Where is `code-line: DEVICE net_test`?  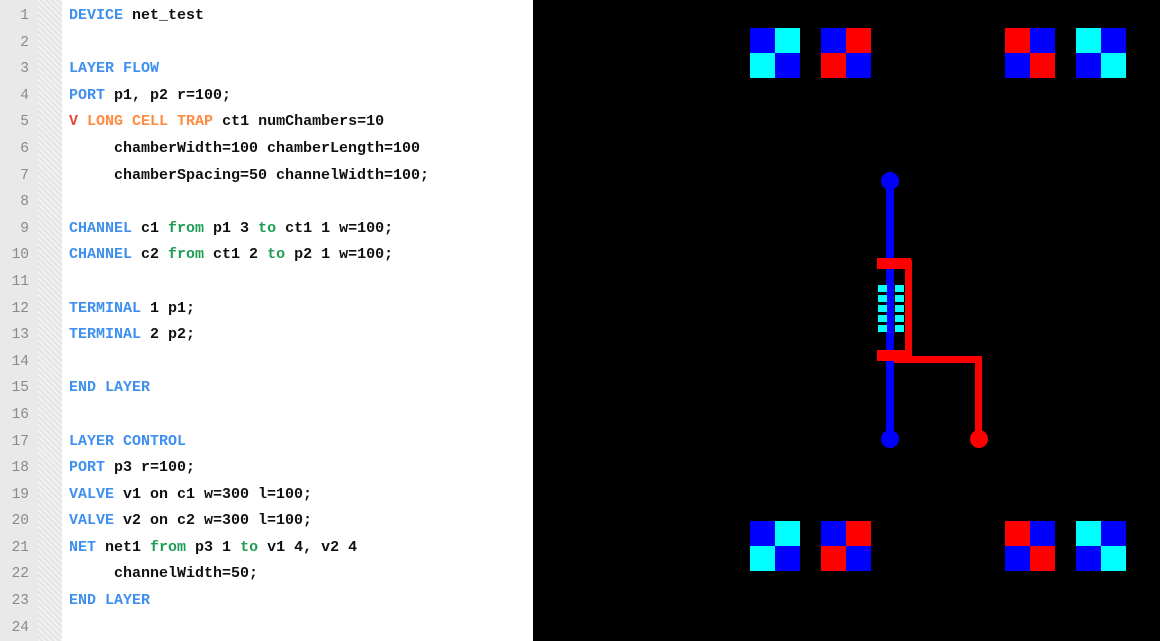
code-line: DEVICE net_test is located at coordinates (297, 16).